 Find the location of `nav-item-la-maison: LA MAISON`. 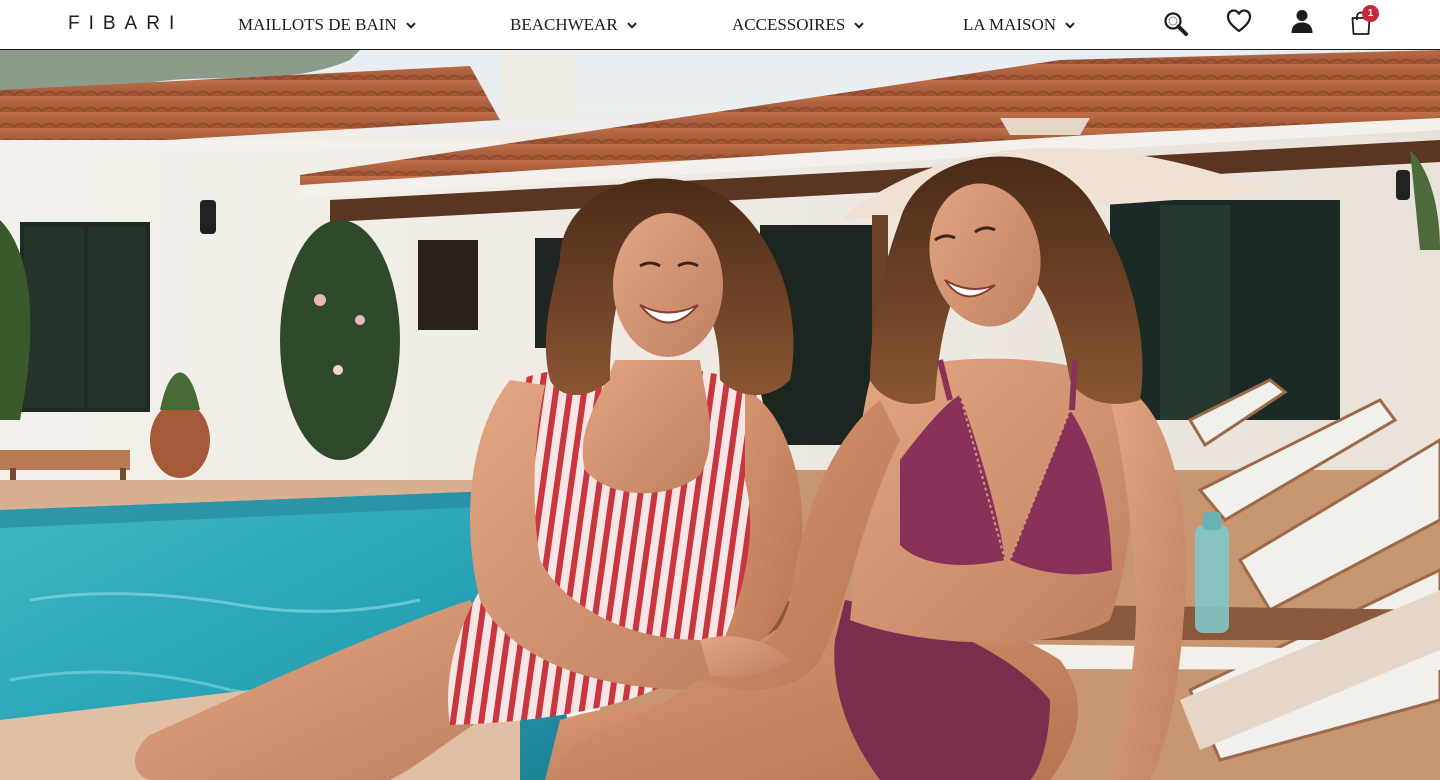

nav-item-la-maison: LA MAISON is located at coordinates (1019, 25).